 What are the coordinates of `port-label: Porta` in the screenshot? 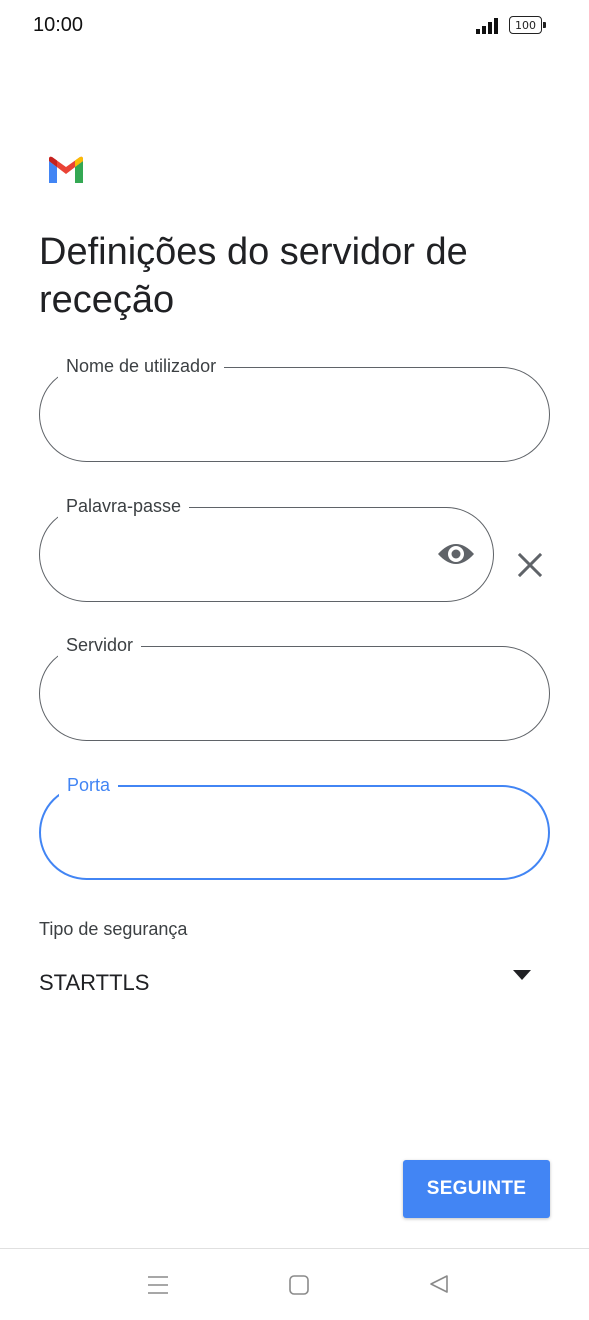 It's located at (89, 785).